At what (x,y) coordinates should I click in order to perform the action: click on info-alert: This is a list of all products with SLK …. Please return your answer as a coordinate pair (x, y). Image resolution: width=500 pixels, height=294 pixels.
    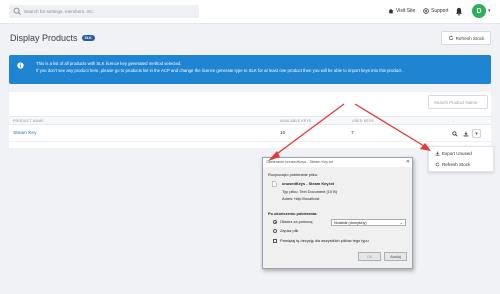
    Looking at the image, I should click on (250, 69).